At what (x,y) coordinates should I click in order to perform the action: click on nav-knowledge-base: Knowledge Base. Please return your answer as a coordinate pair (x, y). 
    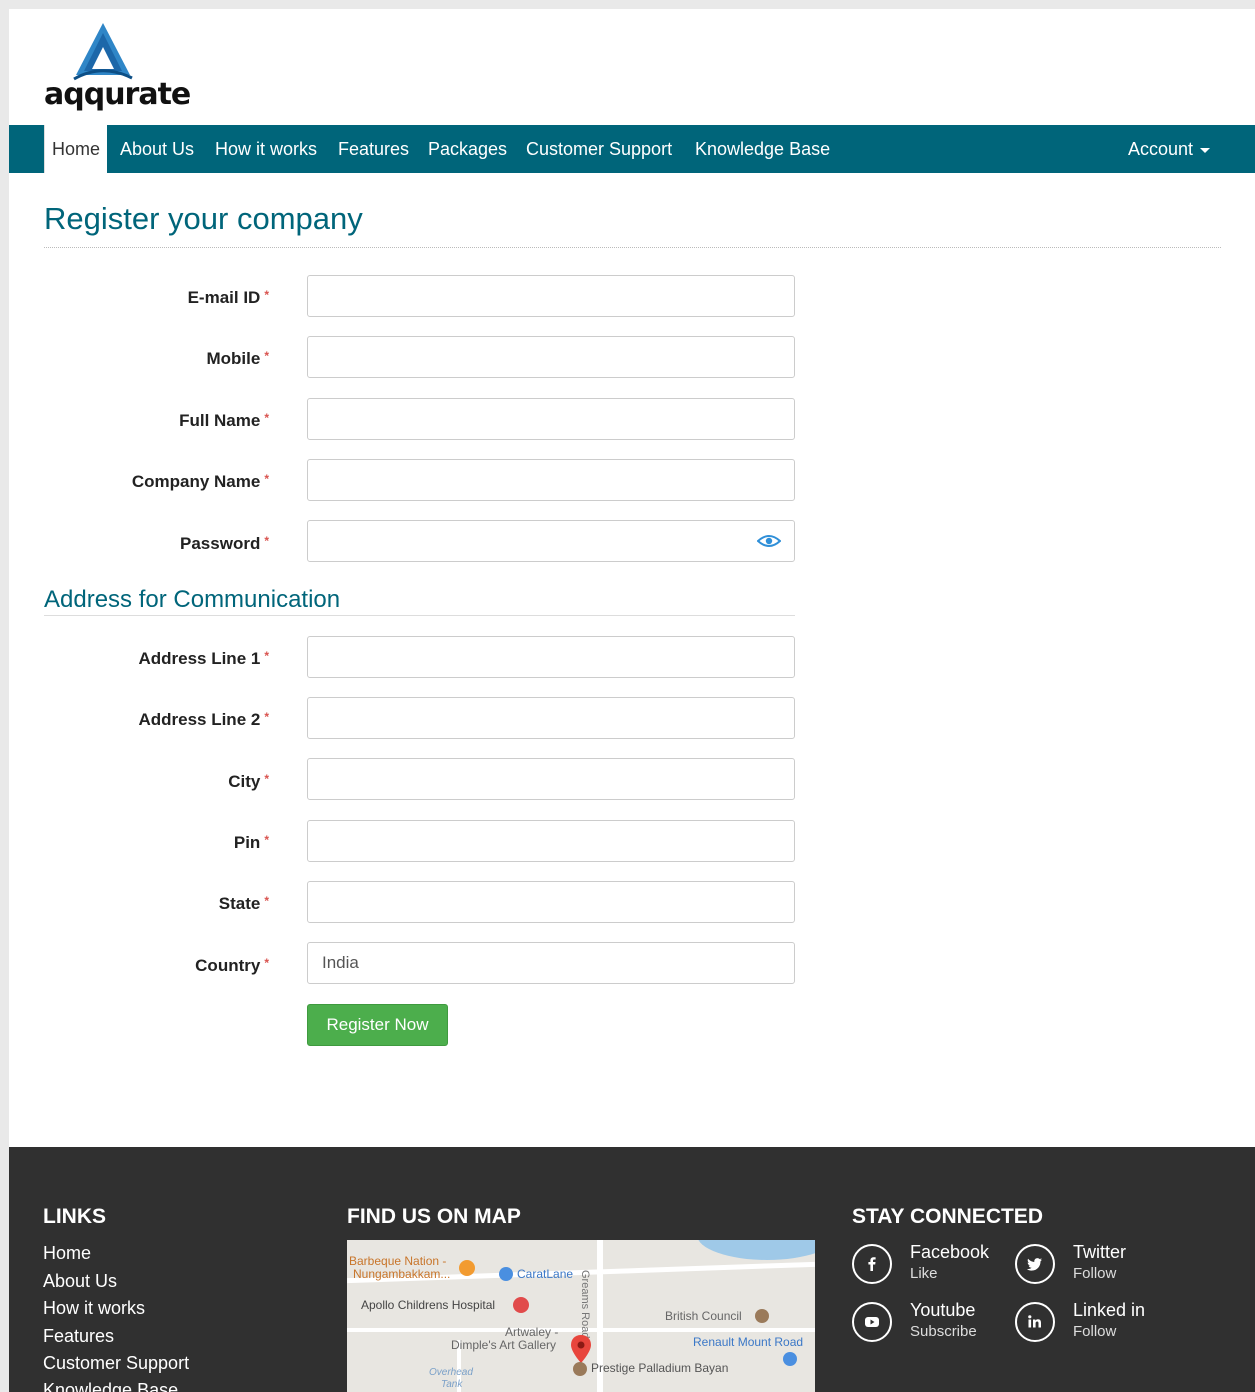
    Looking at the image, I should click on (762, 149).